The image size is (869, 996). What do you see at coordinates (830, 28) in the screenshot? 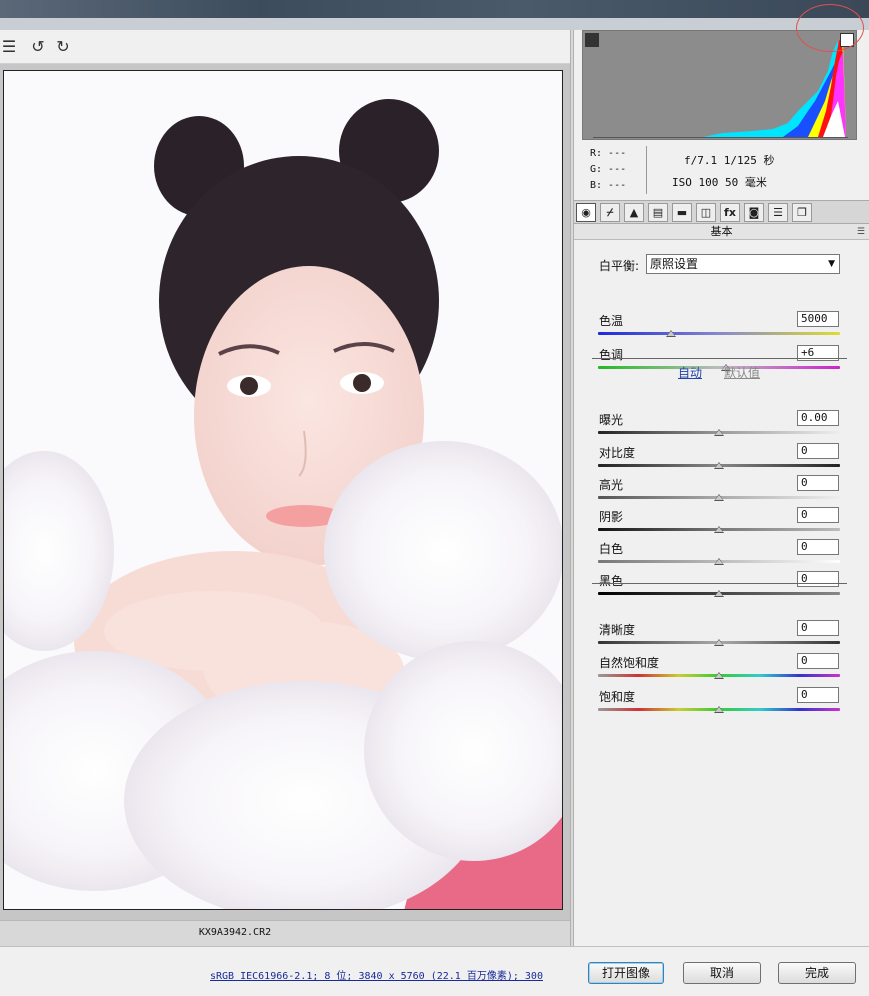
I see `annotation-circle` at bounding box center [830, 28].